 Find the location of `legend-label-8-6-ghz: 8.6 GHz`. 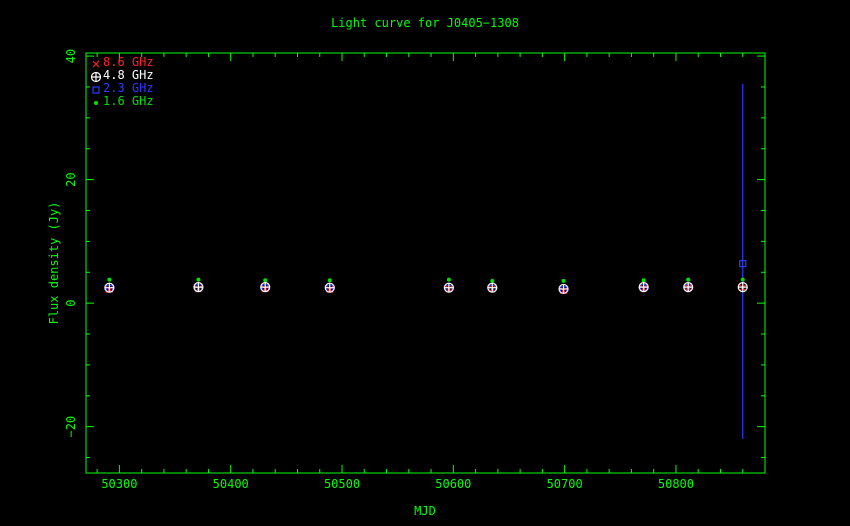

legend-label-8-6-ghz: 8.6 GHz is located at coordinates (128, 62).